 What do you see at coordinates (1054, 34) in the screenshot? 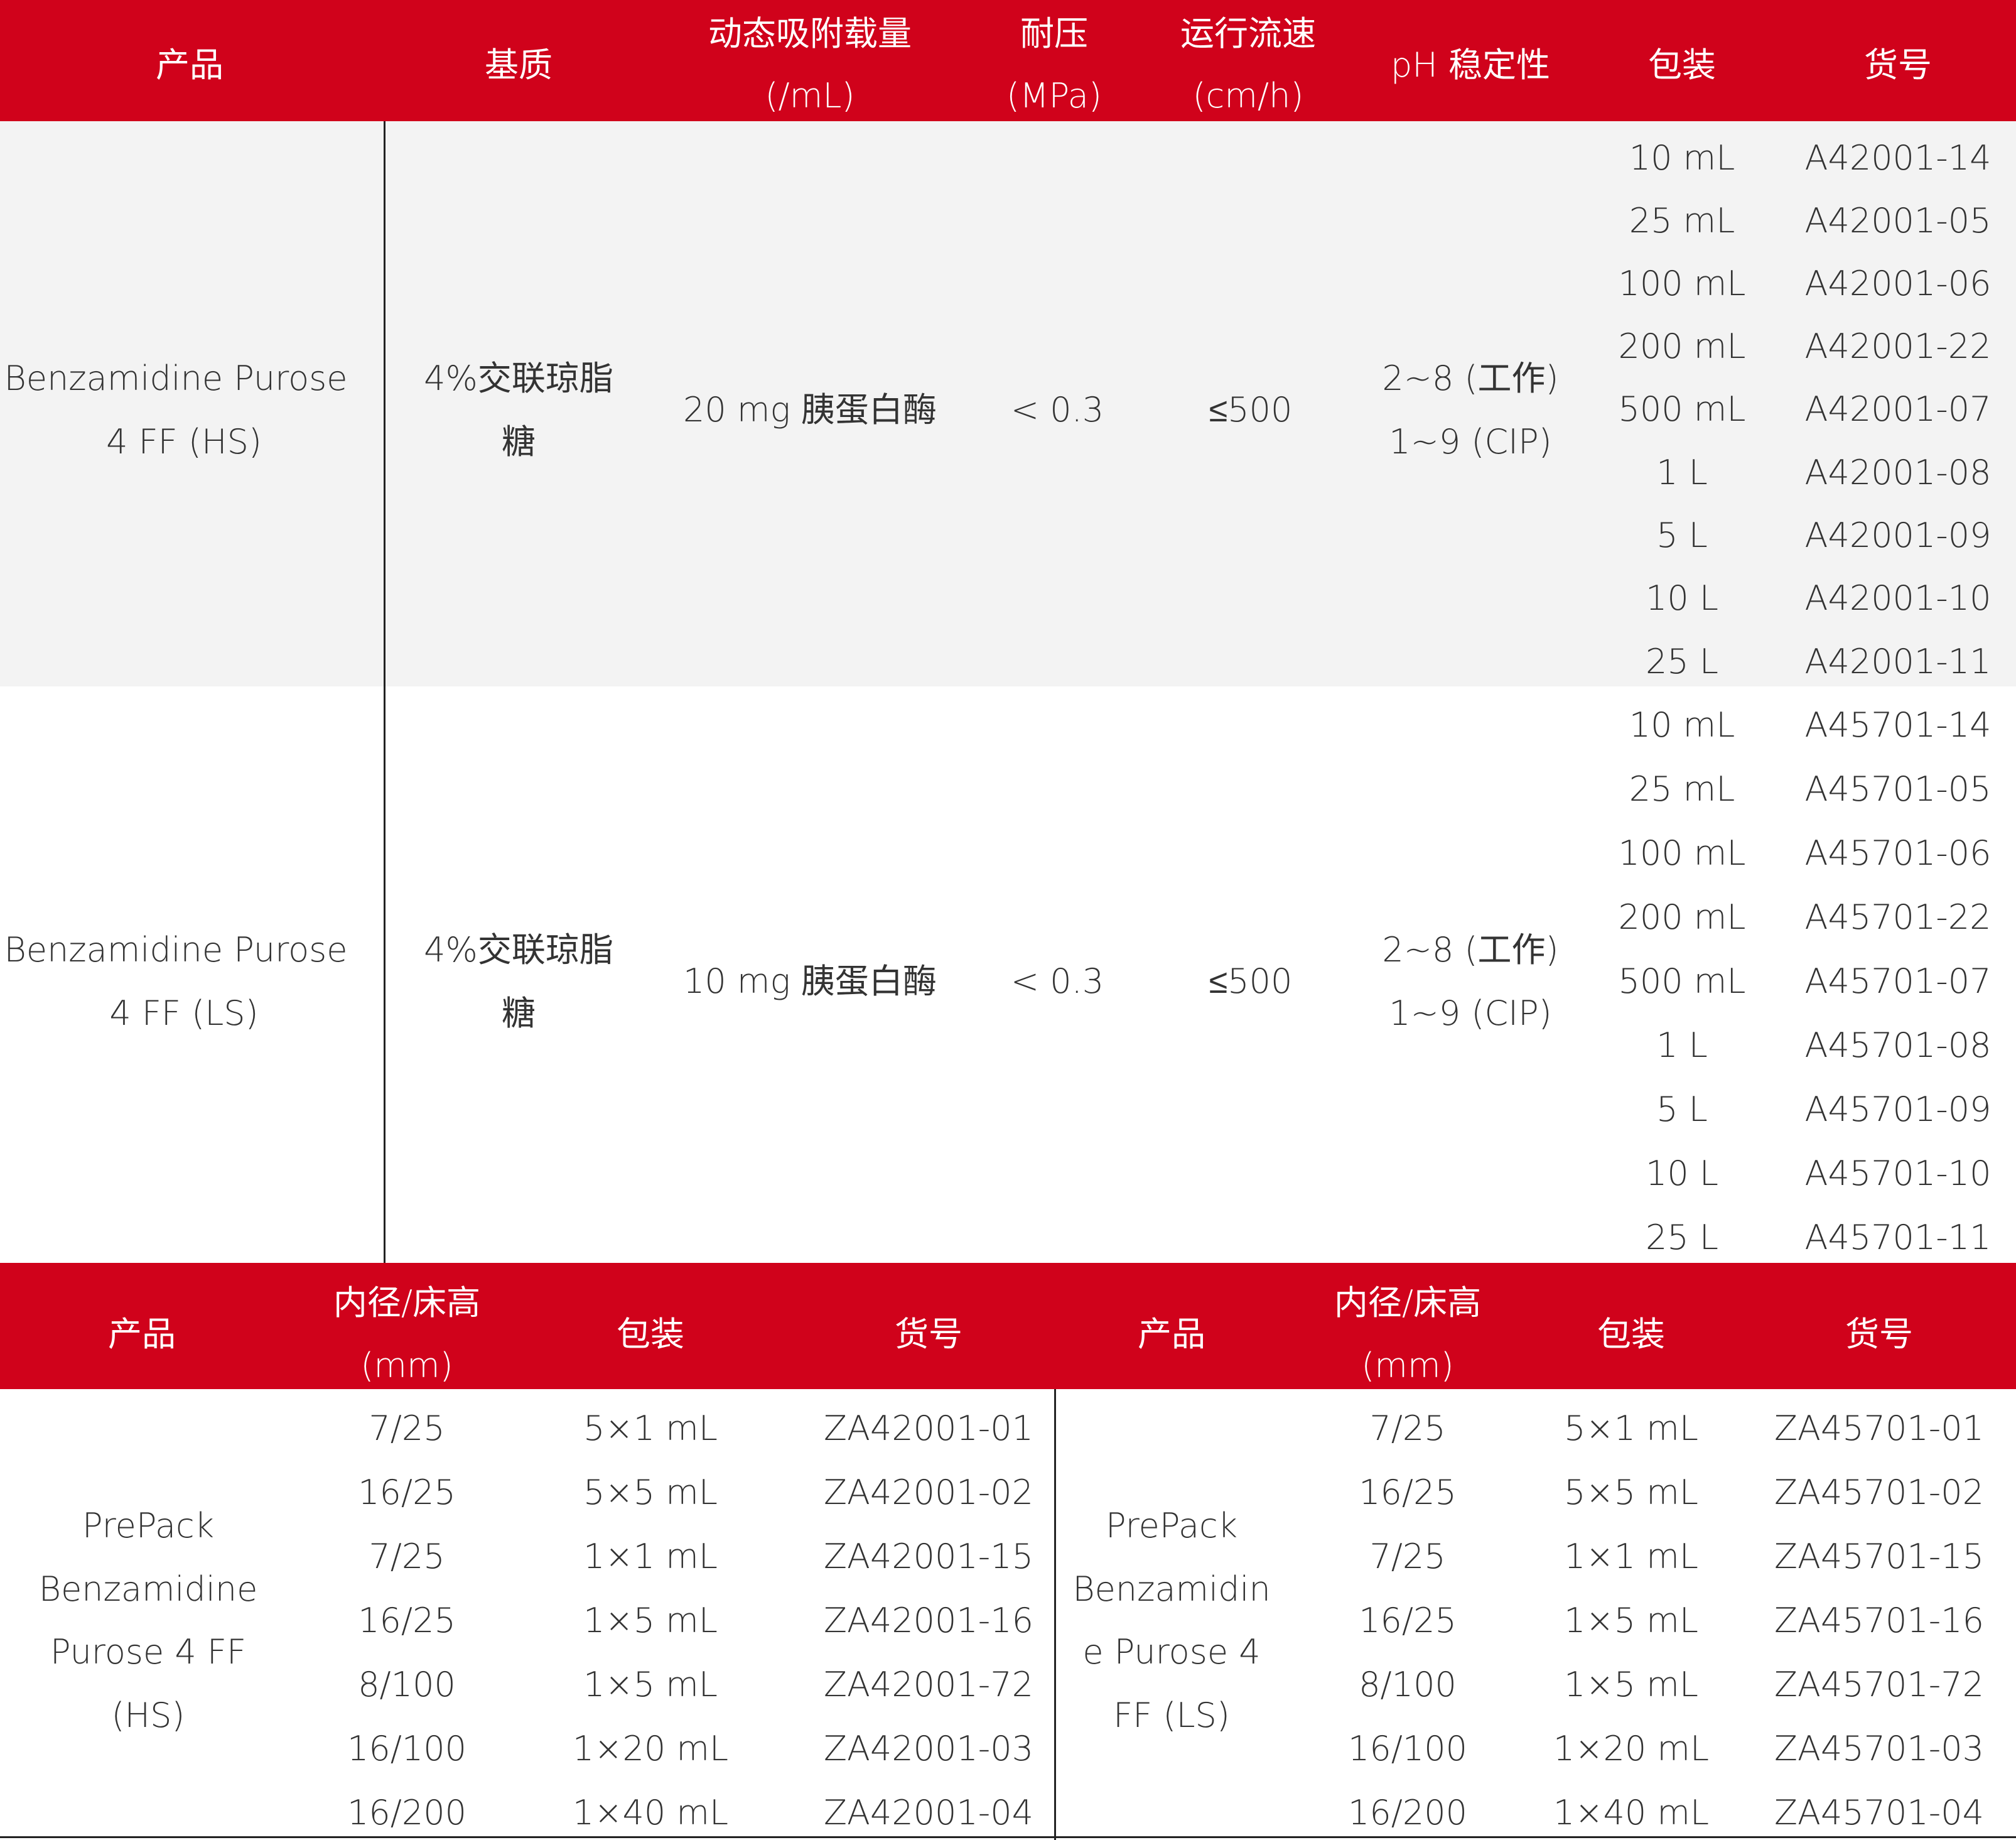
I see `header-pressure-line1: 耐压` at bounding box center [1054, 34].